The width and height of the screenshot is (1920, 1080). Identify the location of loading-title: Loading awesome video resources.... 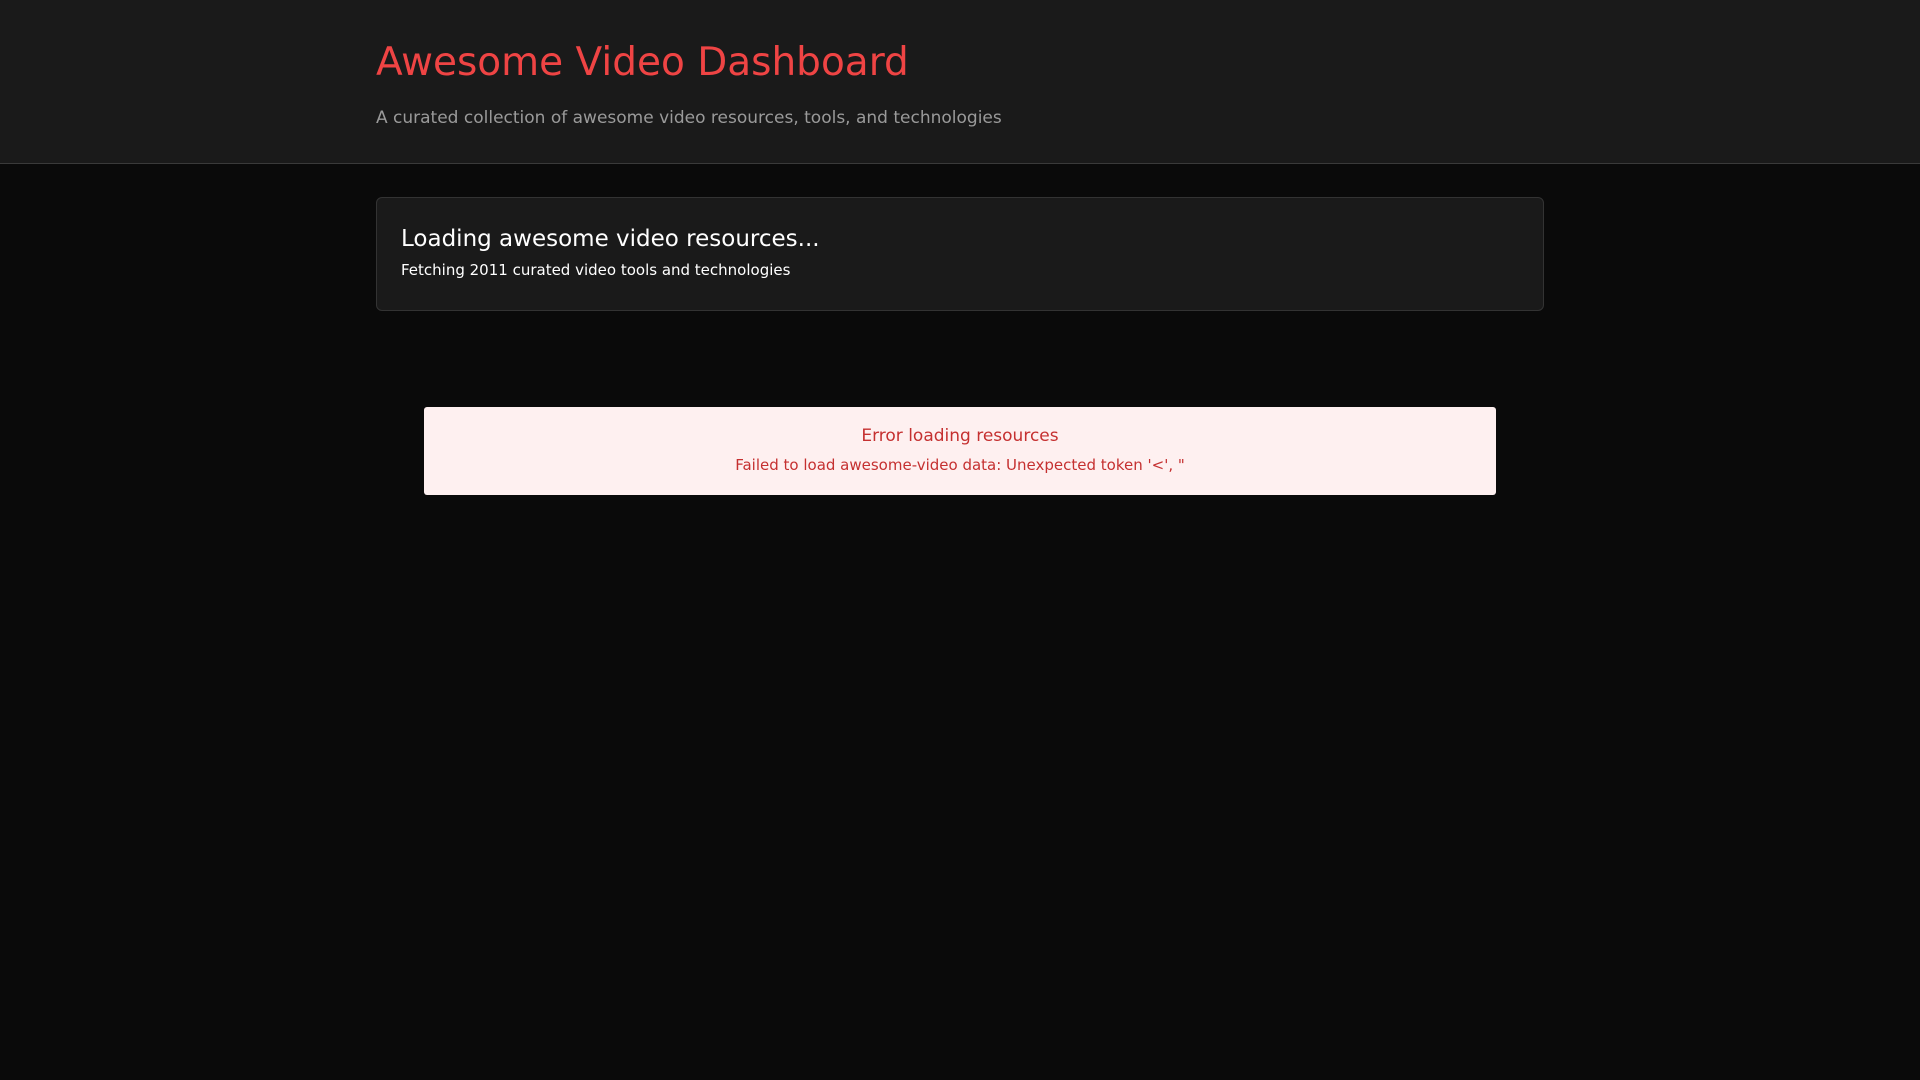
(610, 239).